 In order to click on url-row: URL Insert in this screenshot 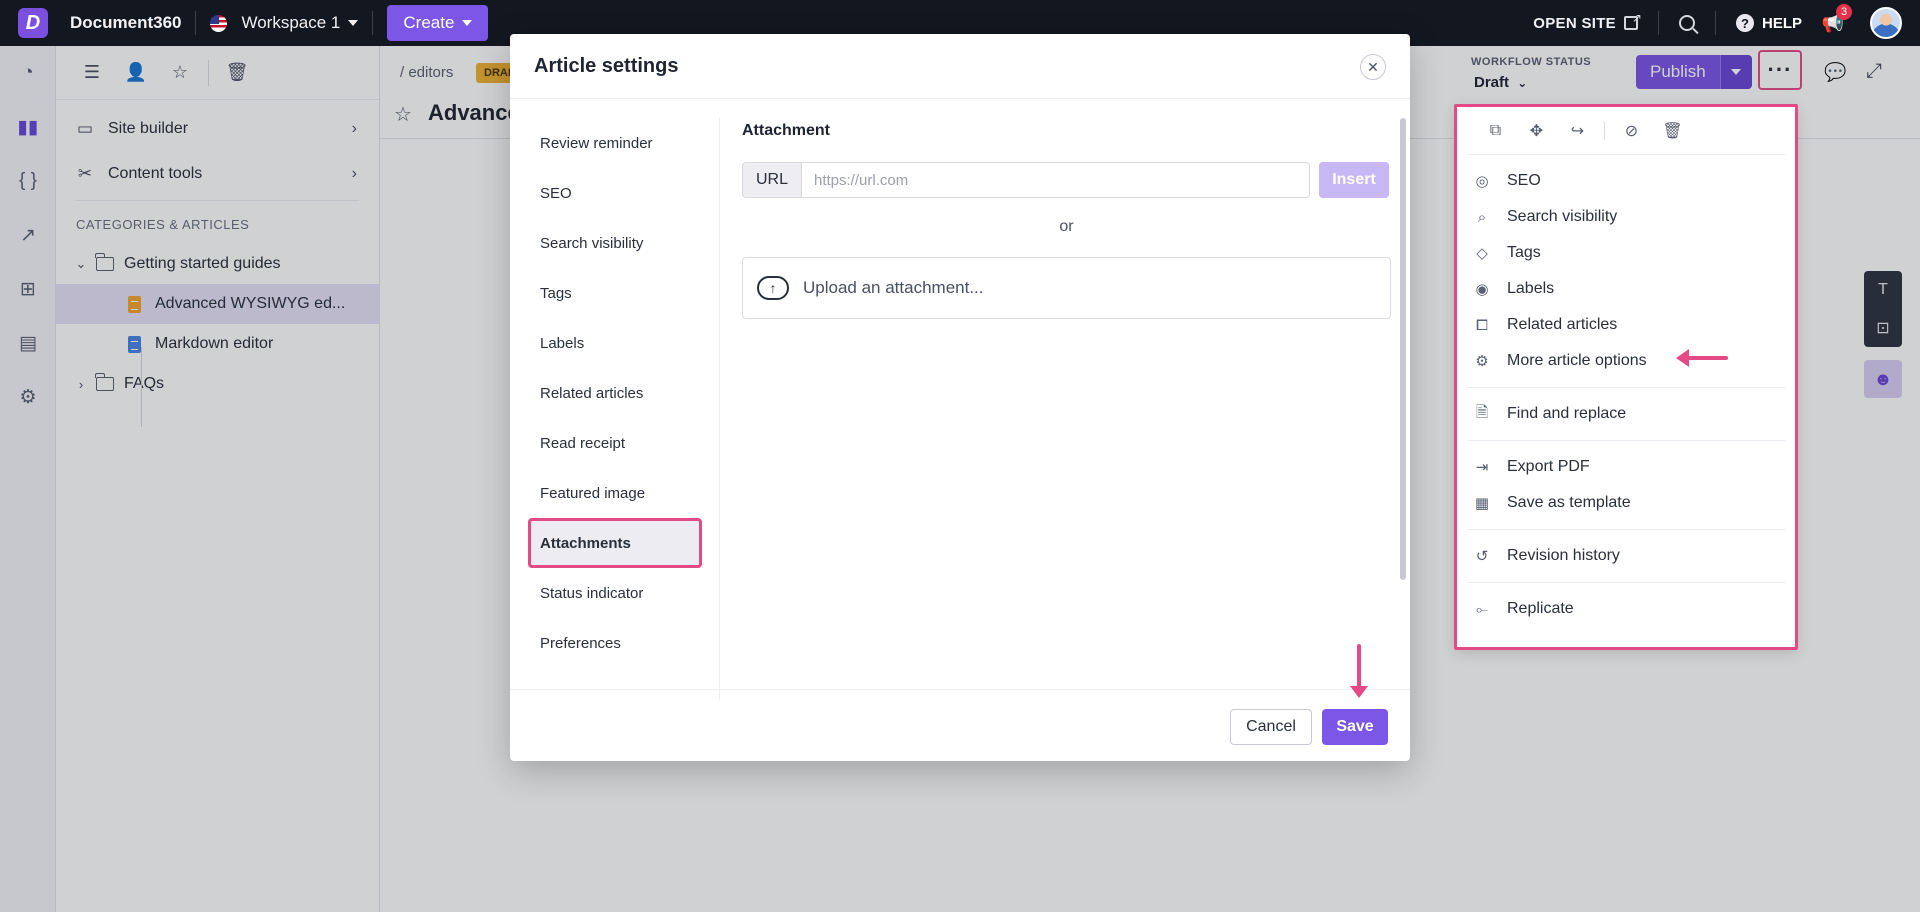, I will do `click(1066, 180)`.